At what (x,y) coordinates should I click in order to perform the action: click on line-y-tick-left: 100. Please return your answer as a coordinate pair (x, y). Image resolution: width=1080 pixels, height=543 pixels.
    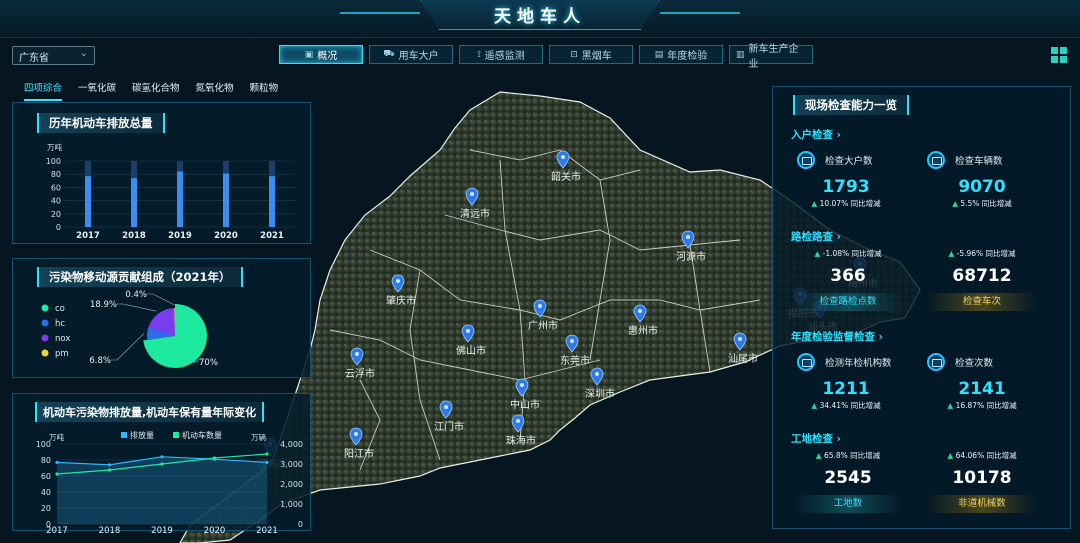
    Looking at the image, I should click on (43, 444).